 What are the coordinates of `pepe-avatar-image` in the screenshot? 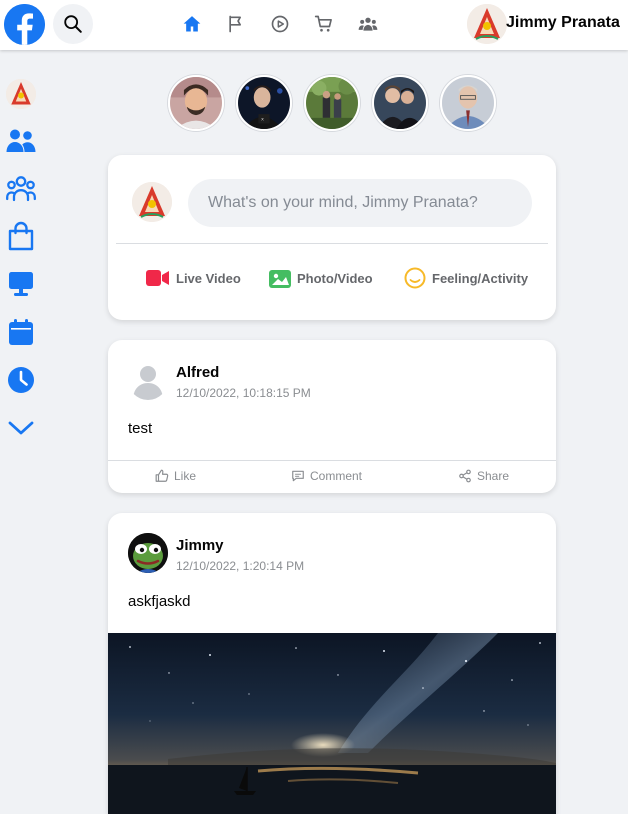 It's located at (148, 553).